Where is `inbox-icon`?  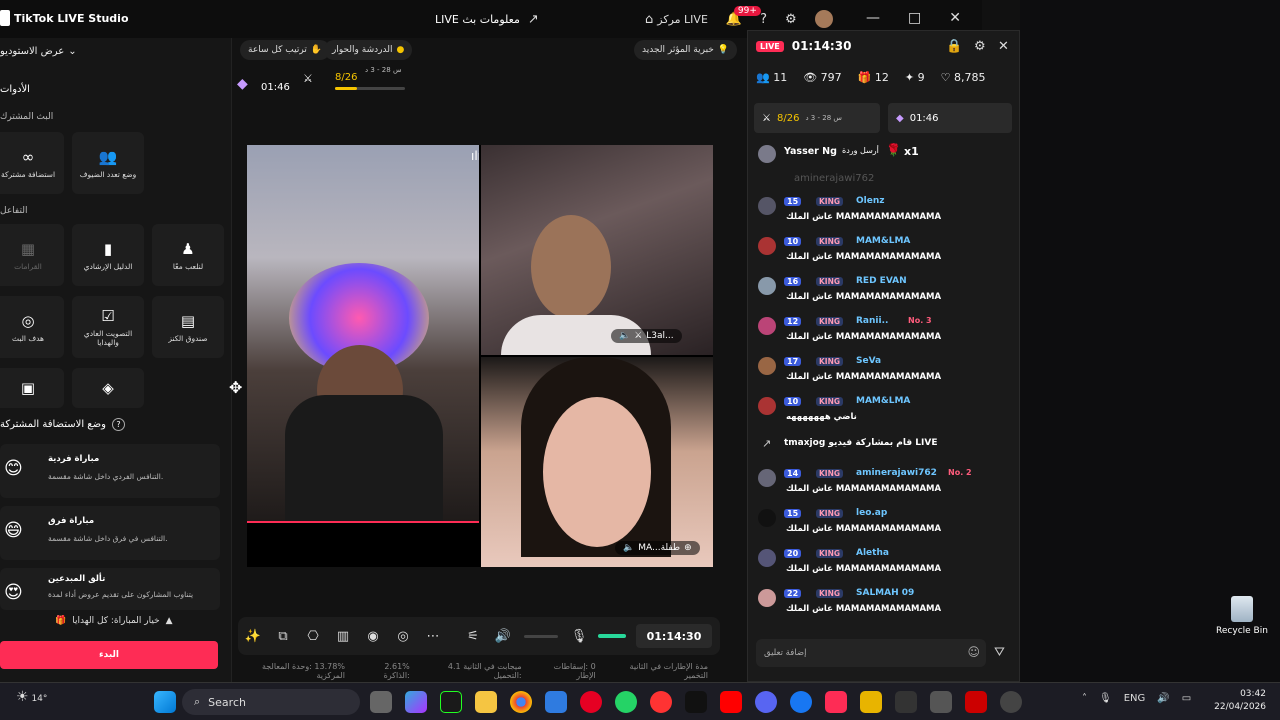
inbox-icon is located at coordinates (906, 702).